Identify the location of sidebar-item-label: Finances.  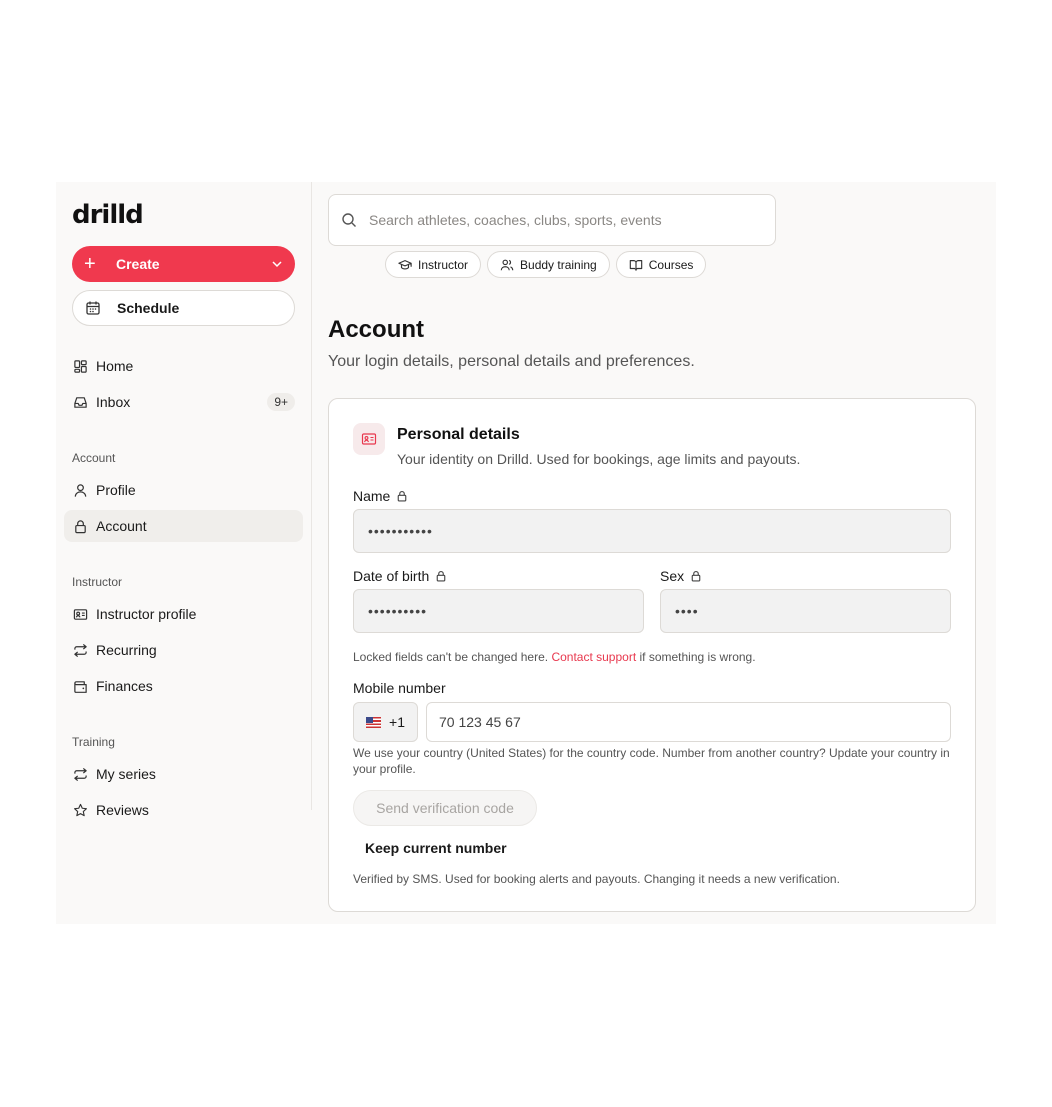
(124, 686).